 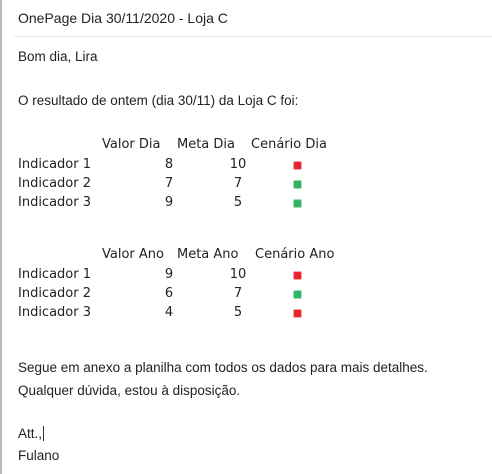 What do you see at coordinates (169, 164) in the screenshot?
I see `valor-cell: 8` at bounding box center [169, 164].